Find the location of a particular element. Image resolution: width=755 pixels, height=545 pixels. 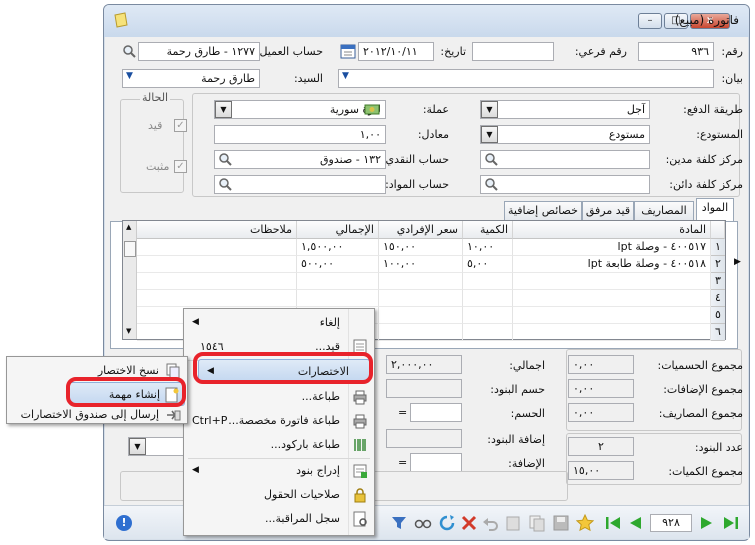

previous-record-icon is located at coordinates (635, 523).